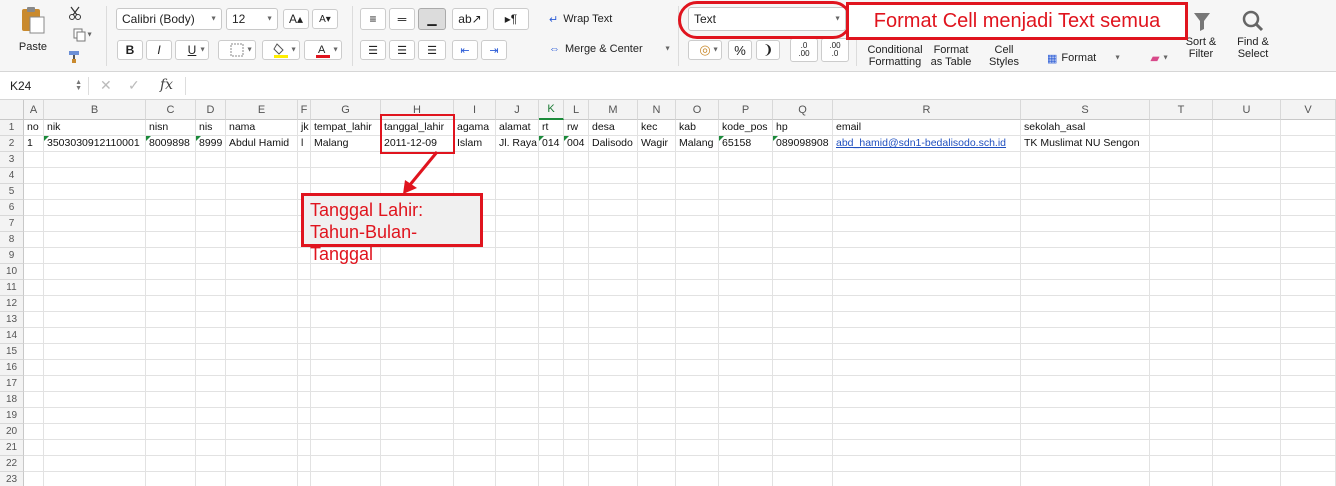  I want to click on bold-button: B, so click(130, 50).